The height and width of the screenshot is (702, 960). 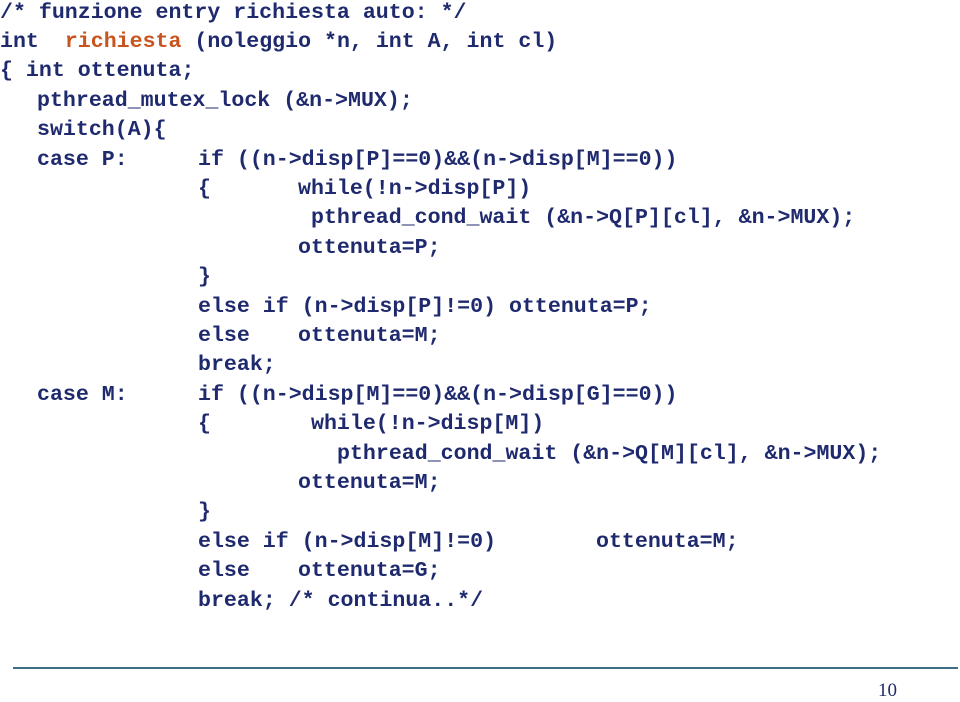 I want to click on function-name: richiesta, so click(x=123, y=42).